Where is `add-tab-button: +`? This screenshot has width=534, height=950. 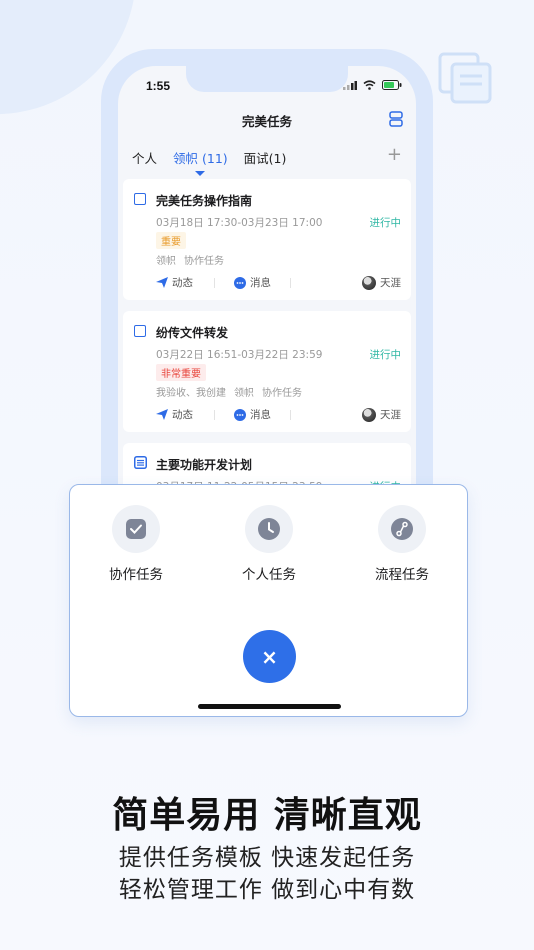
add-tab-button: + is located at coordinates (394, 154).